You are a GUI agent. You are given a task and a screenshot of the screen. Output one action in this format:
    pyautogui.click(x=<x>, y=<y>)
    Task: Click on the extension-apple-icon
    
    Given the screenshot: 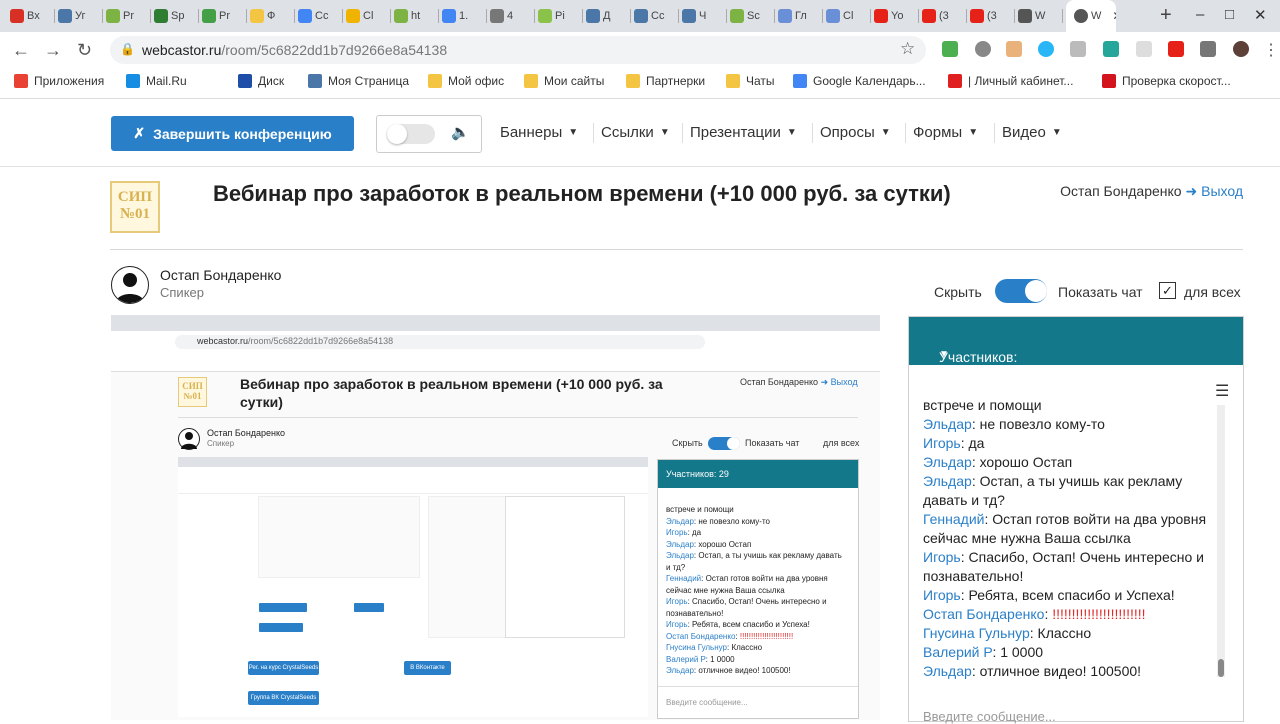 What is the action you would take?
    pyautogui.click(x=1241, y=49)
    